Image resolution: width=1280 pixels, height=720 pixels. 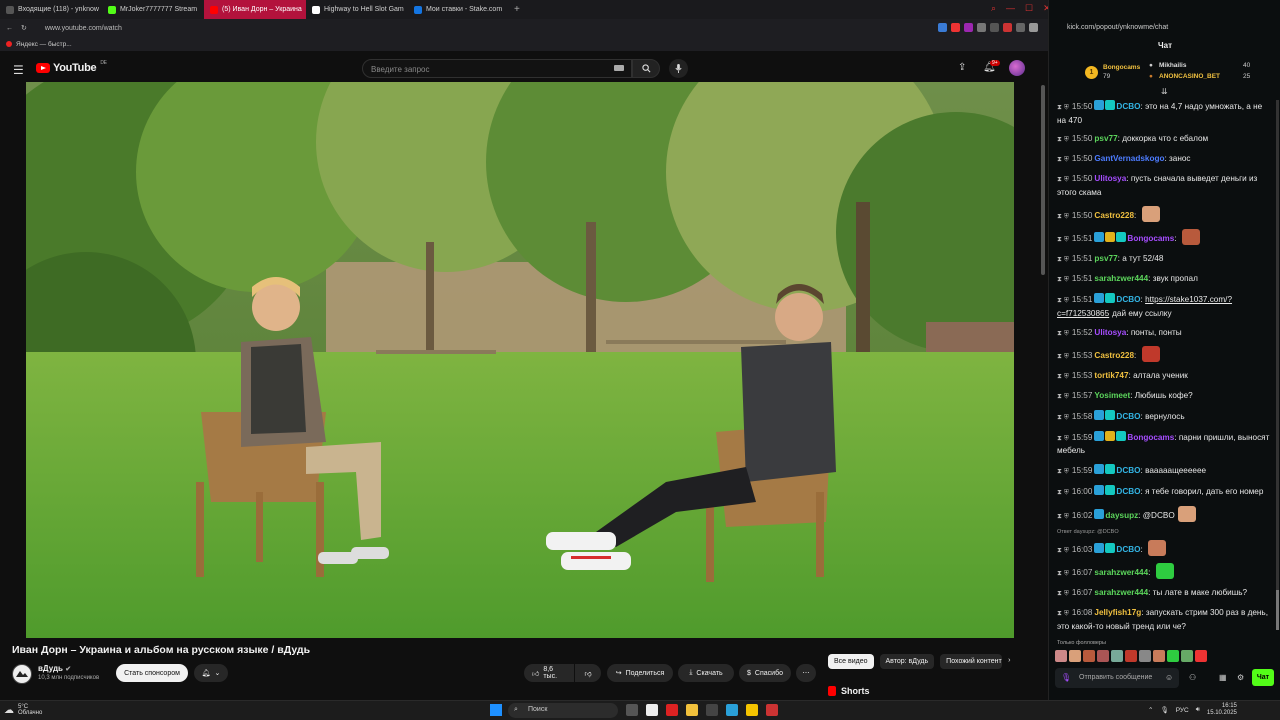 I want to click on upload-icon: ⇪, so click(x=962, y=67).